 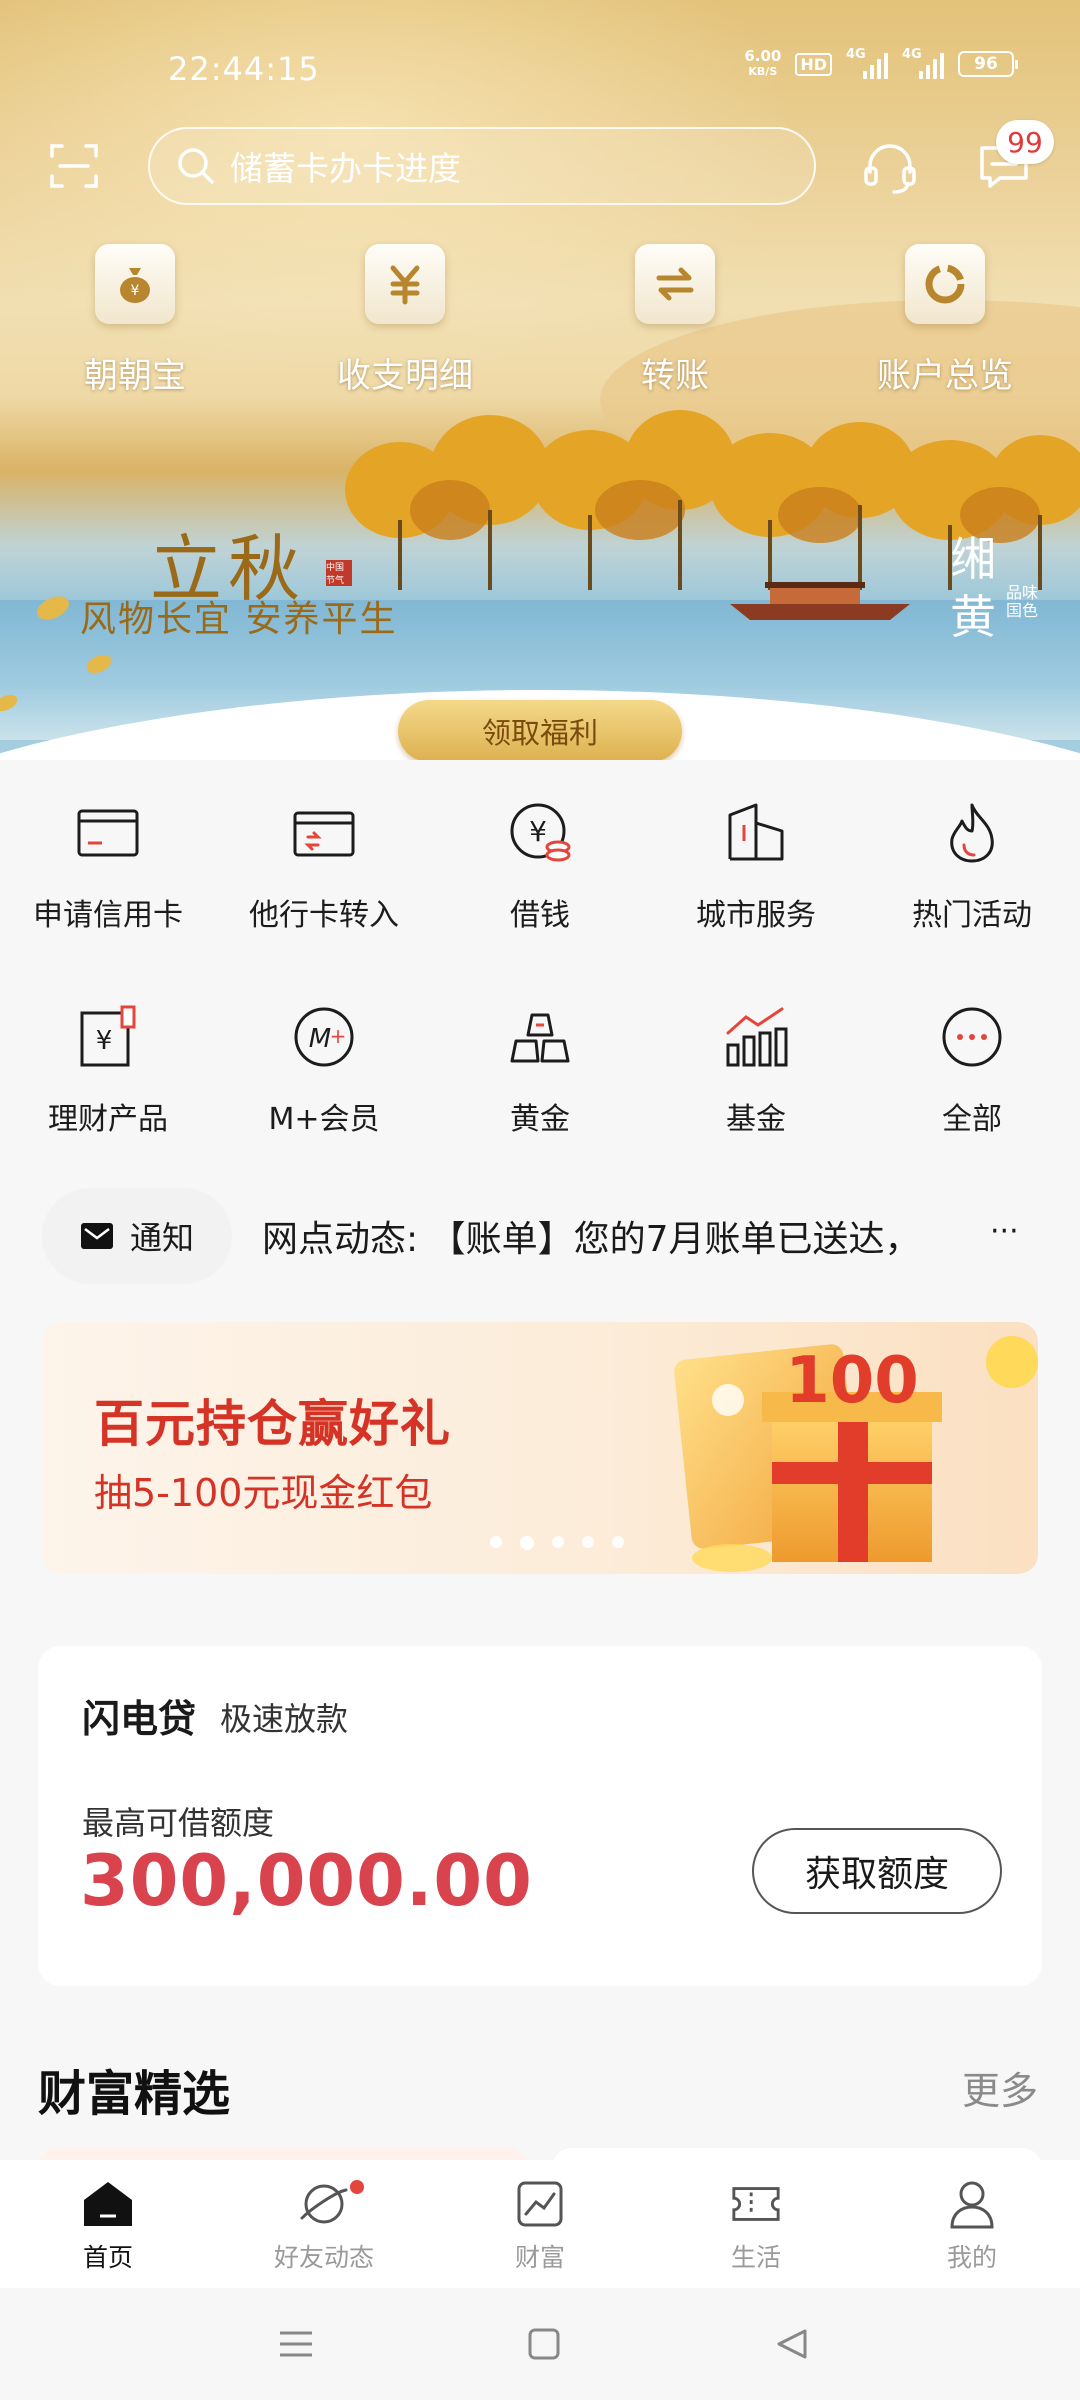 I want to click on transfer-arrows-icon, so click(x=675, y=284).